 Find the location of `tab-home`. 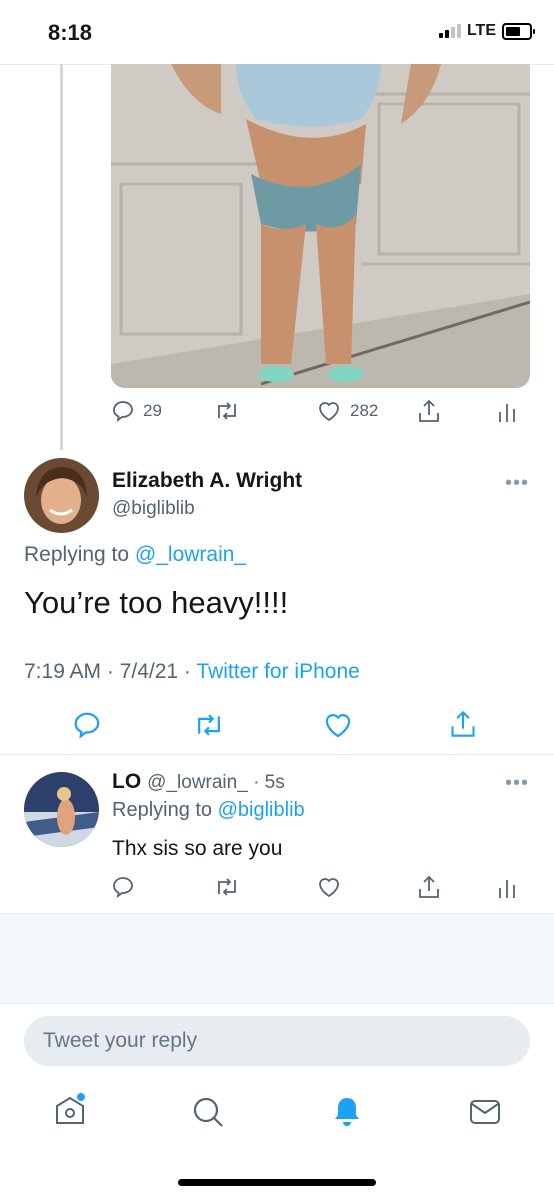

tab-home is located at coordinates (70, 1112).